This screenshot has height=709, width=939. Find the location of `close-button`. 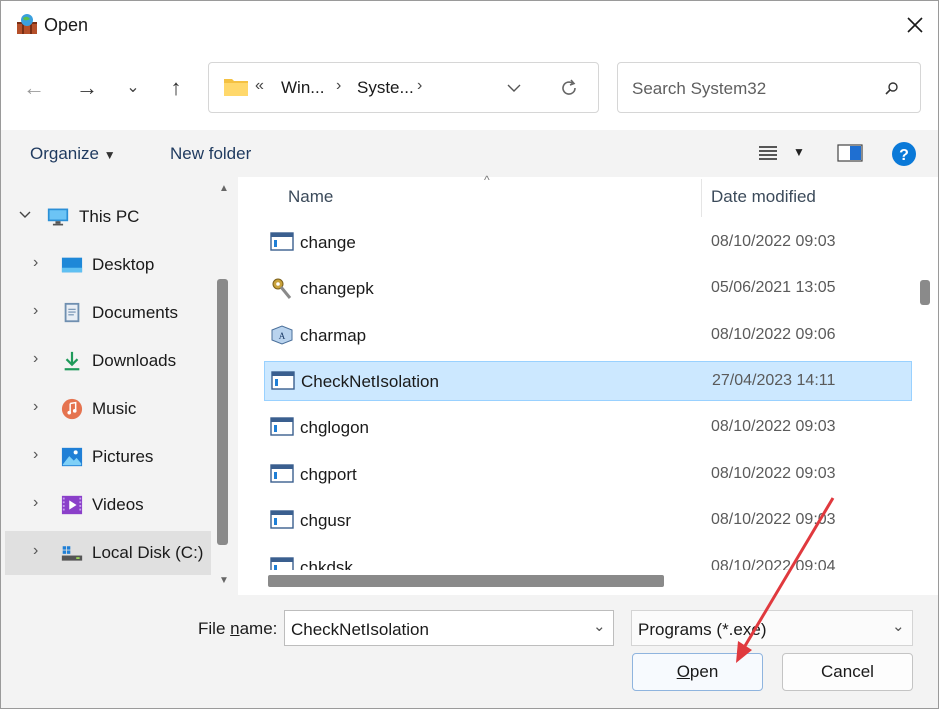

close-button is located at coordinates (915, 25).